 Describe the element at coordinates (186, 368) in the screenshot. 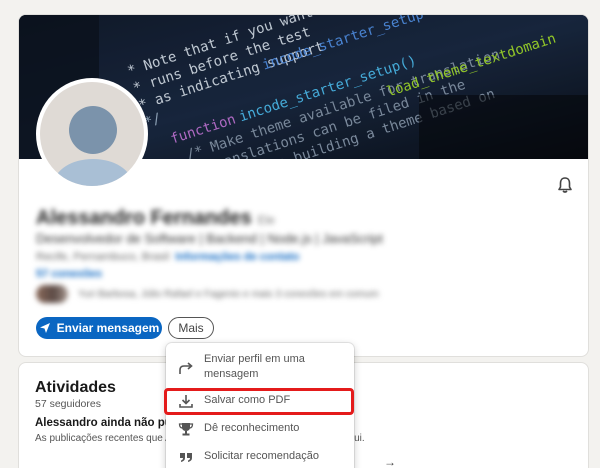

I see `share-arrow-icon` at that location.